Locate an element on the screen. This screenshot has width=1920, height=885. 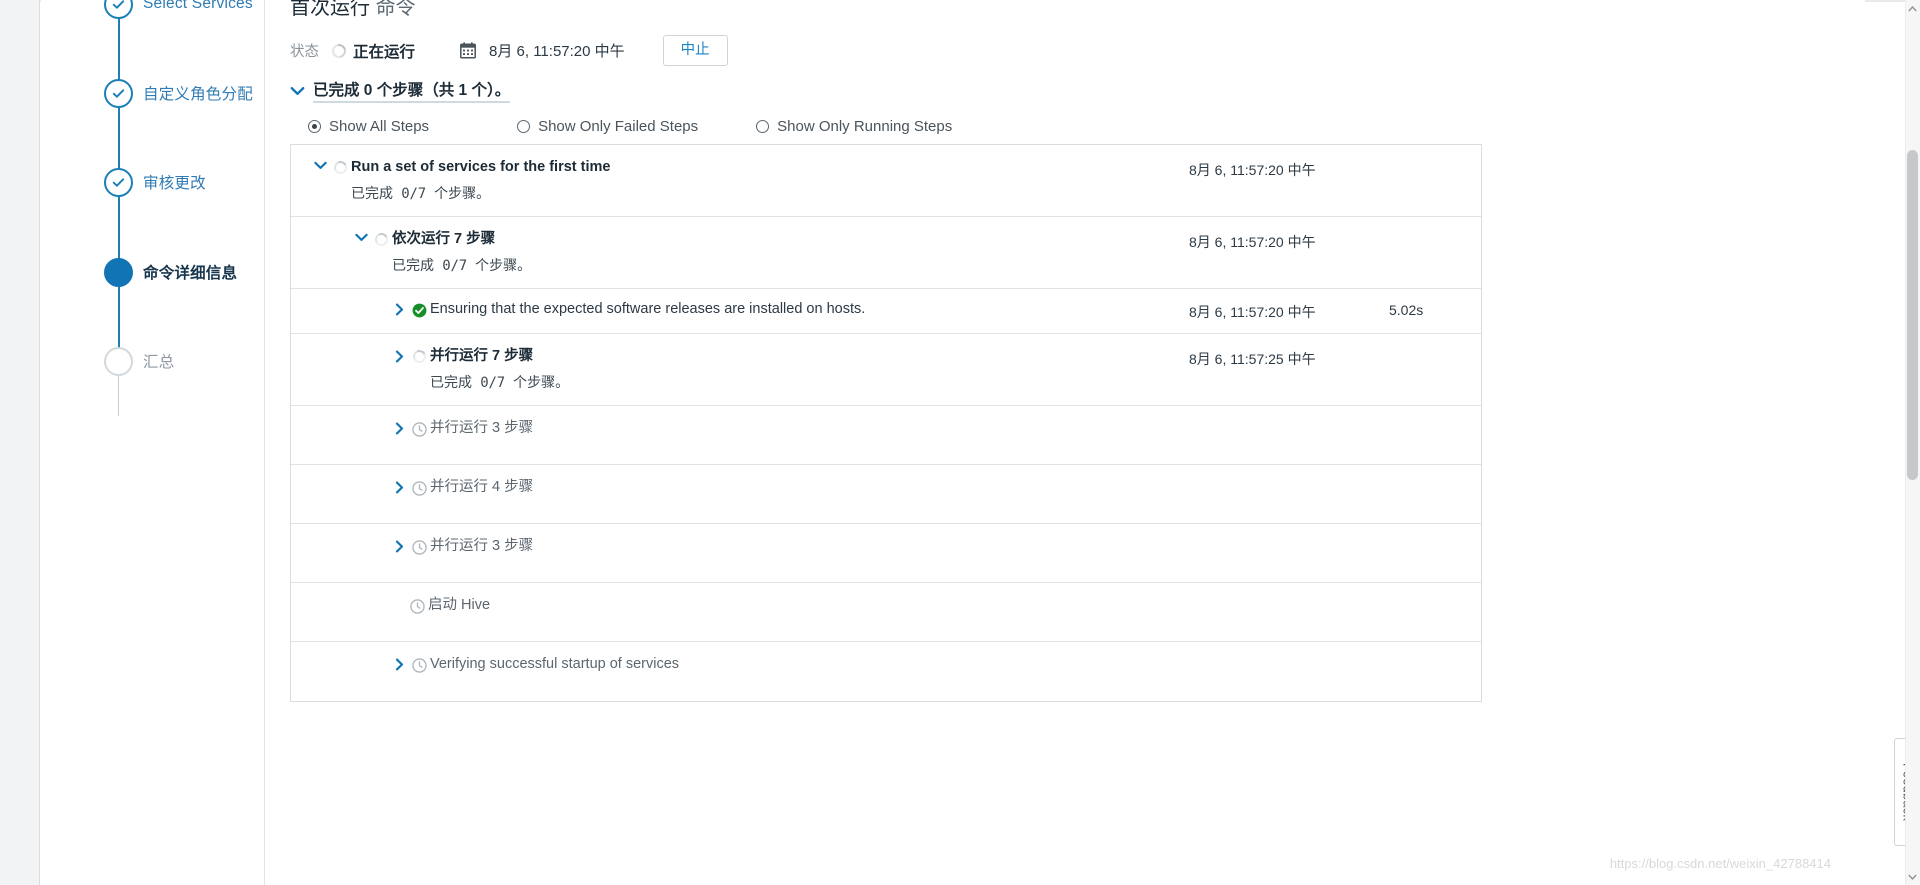
radio-label: Show All Steps is located at coordinates (379, 126).